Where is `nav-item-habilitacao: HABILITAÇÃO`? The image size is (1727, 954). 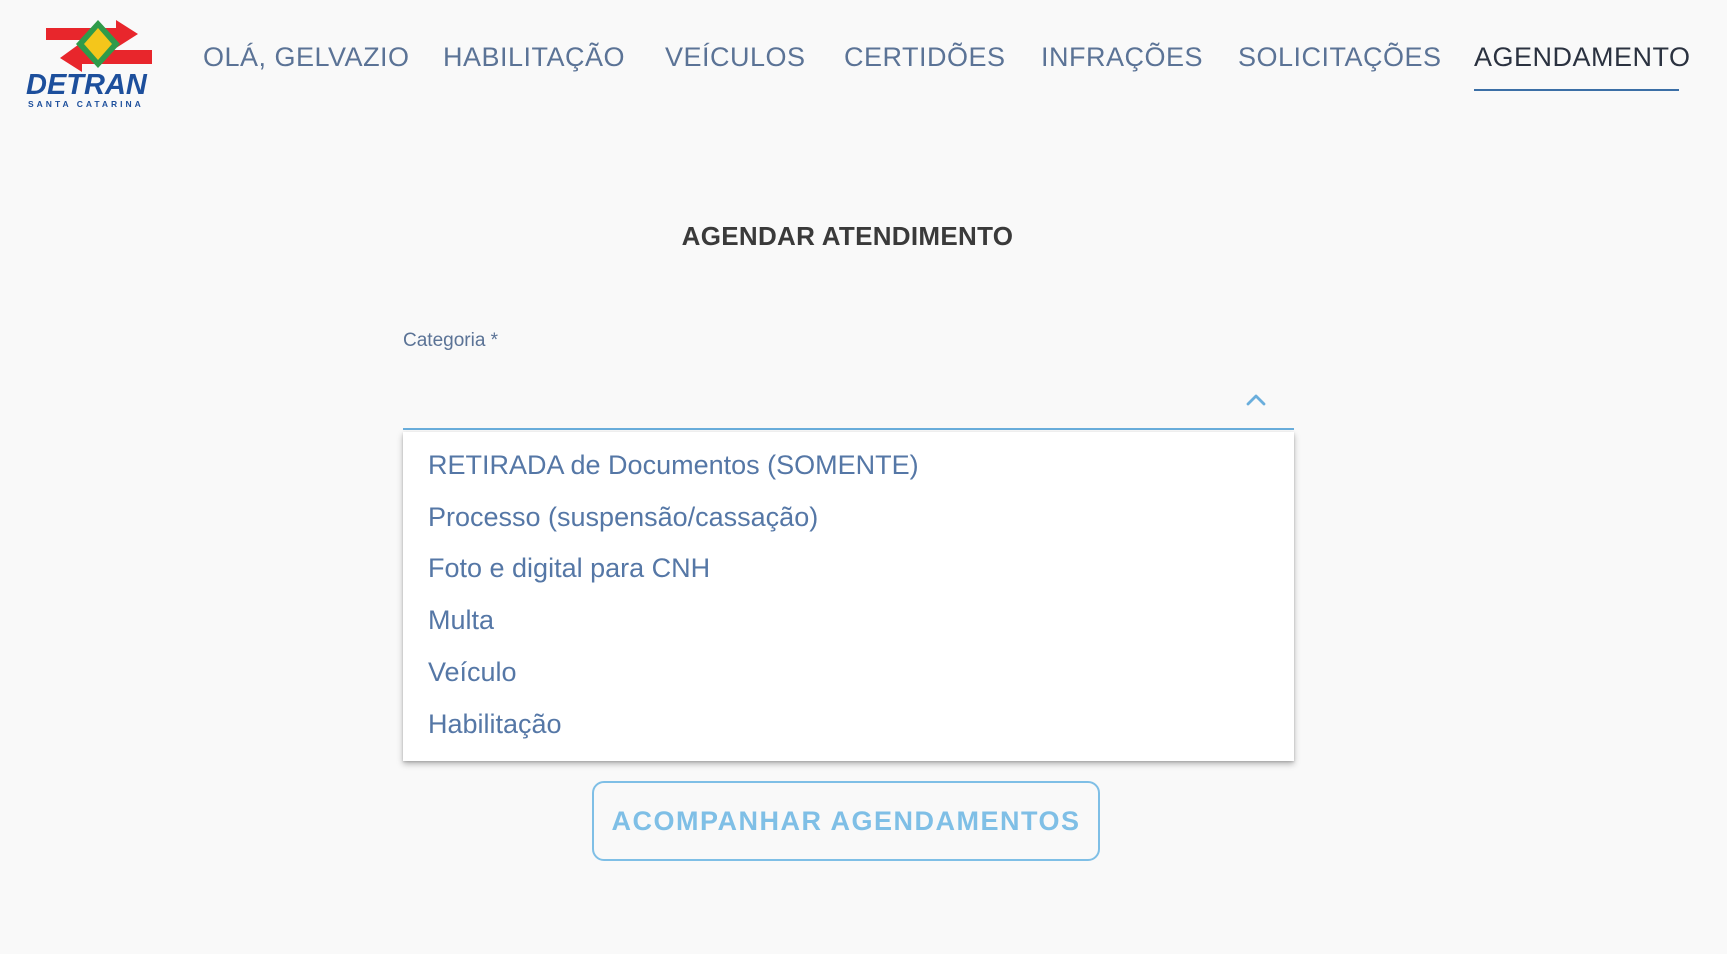
nav-item-habilitacao: HABILITAÇÃO is located at coordinates (534, 57).